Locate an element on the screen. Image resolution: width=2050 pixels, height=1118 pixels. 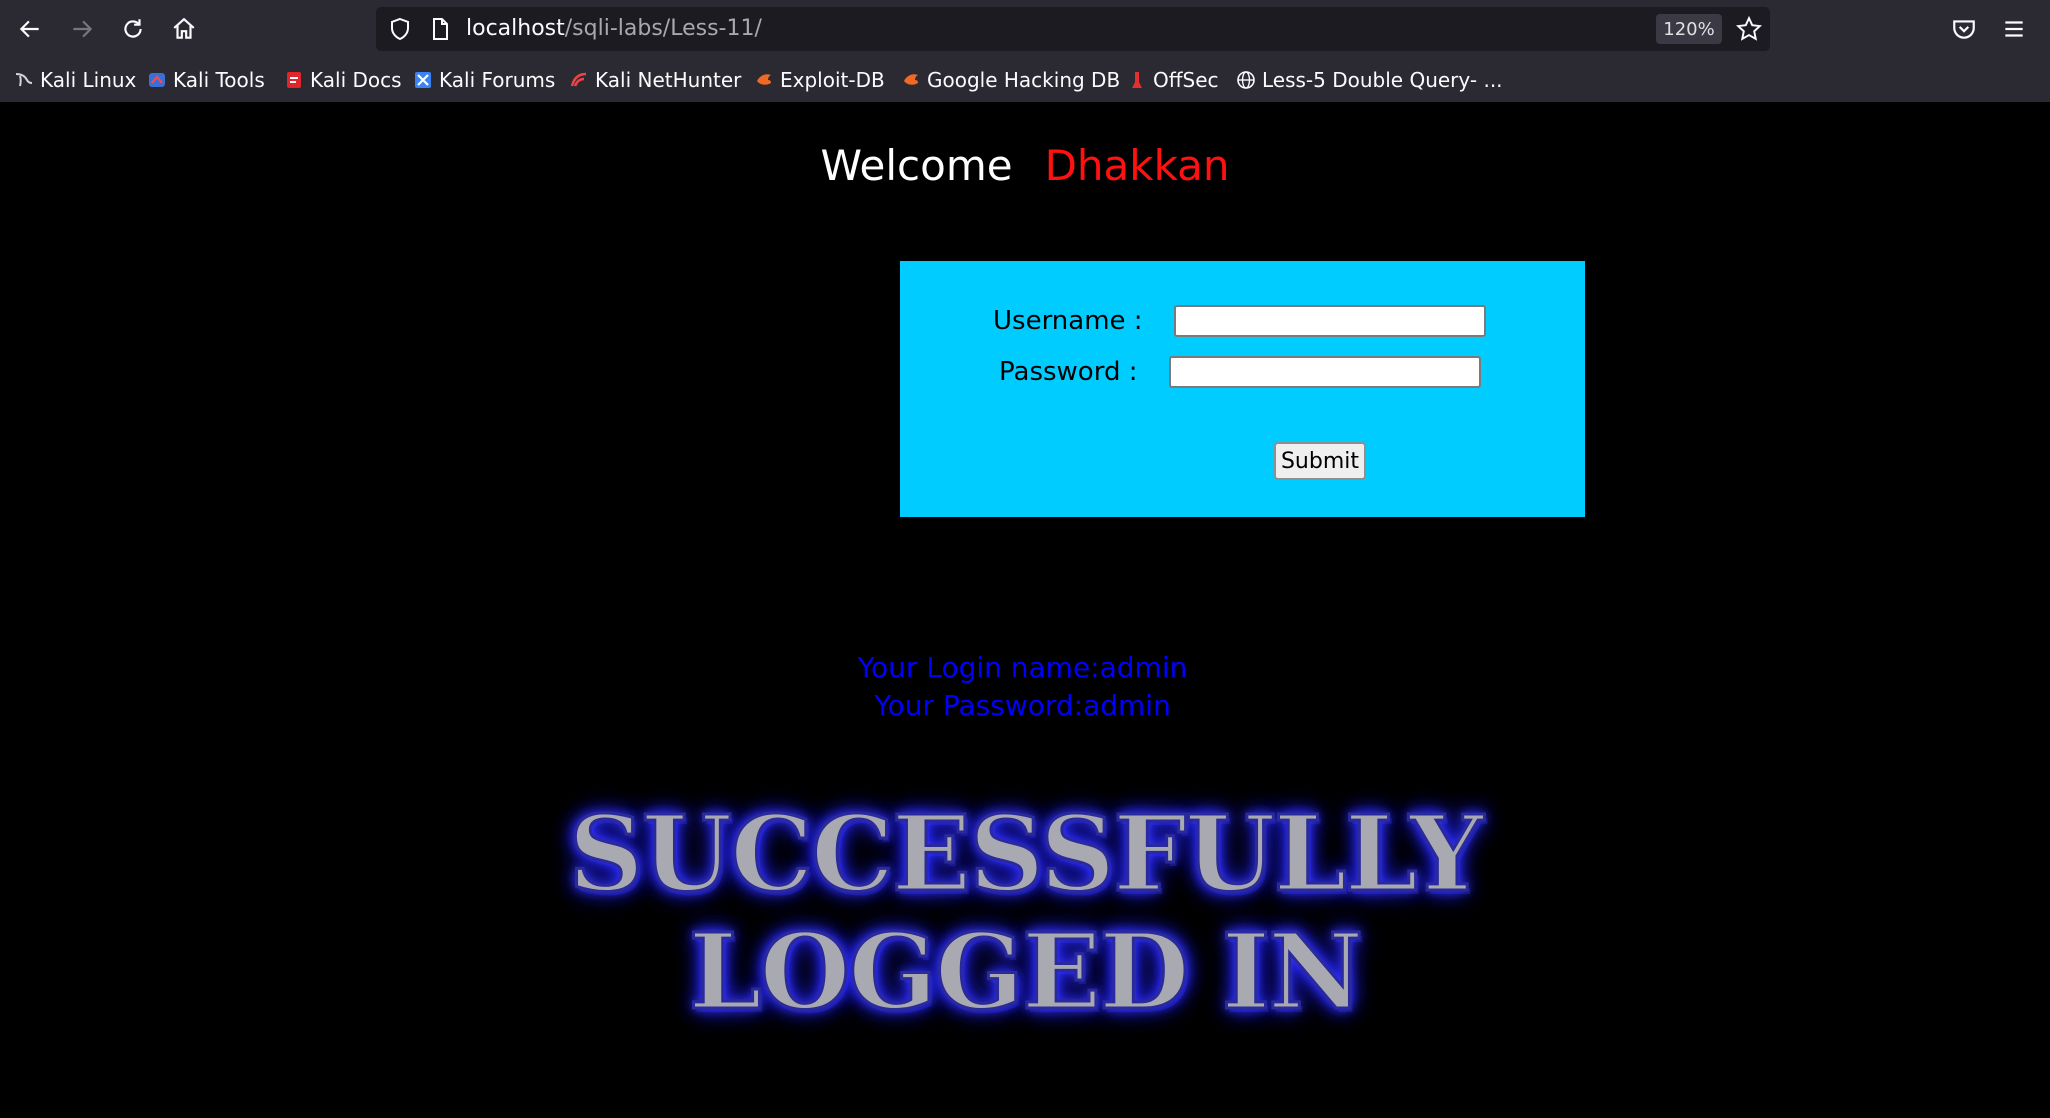
home-button is located at coordinates (184, 29).